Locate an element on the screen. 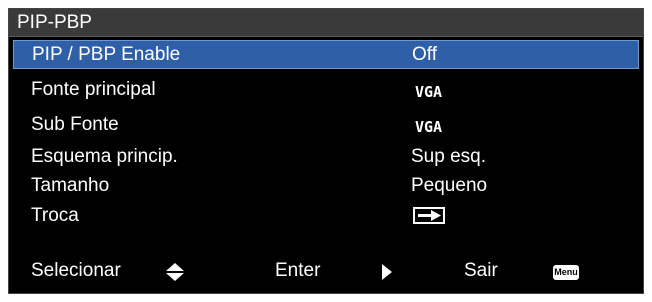 The width and height of the screenshot is (652, 302). menu-item-value: Sup esq. is located at coordinates (448, 156).